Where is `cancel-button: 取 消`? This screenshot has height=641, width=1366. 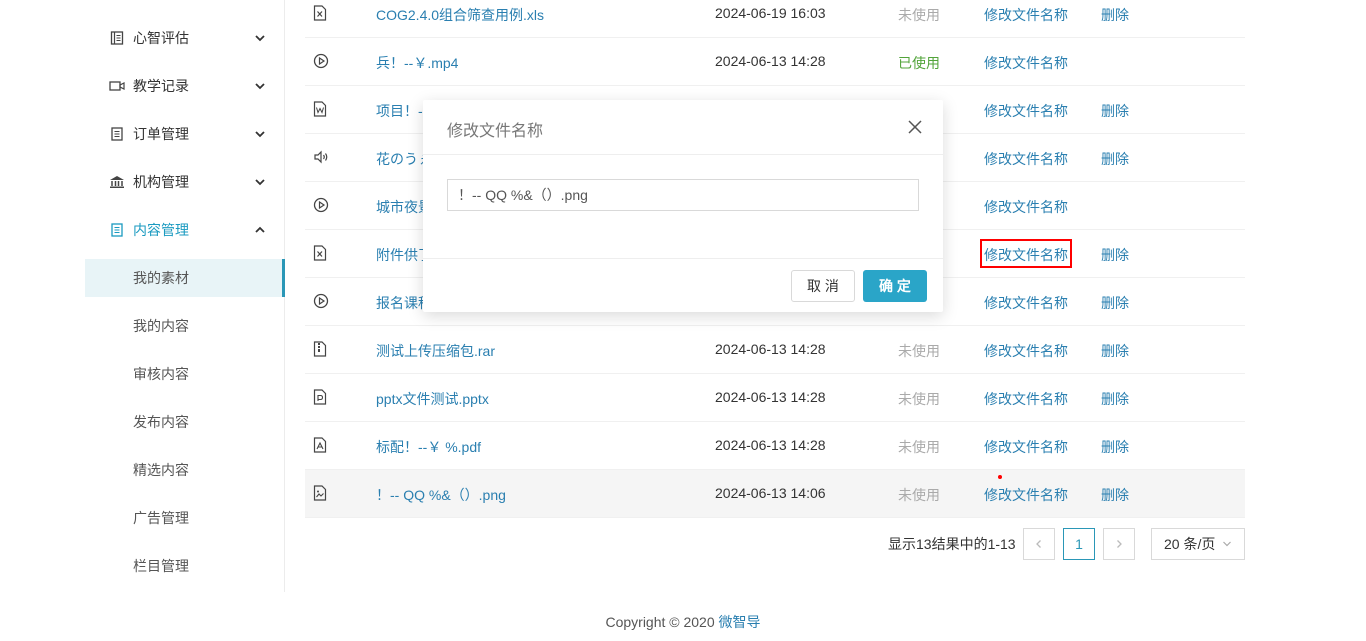
cancel-button: 取 消 is located at coordinates (823, 286).